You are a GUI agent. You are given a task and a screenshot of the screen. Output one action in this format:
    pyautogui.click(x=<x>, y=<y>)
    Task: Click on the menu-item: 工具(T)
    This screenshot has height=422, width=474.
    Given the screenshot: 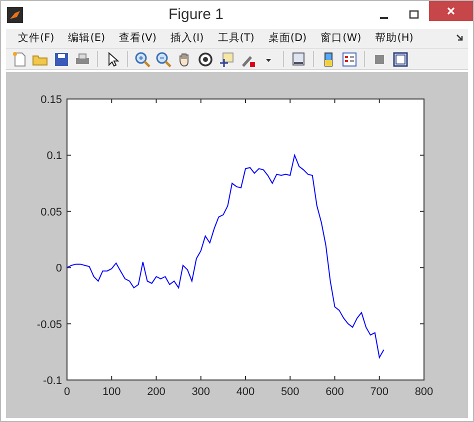 What is the action you would take?
    pyautogui.click(x=236, y=38)
    